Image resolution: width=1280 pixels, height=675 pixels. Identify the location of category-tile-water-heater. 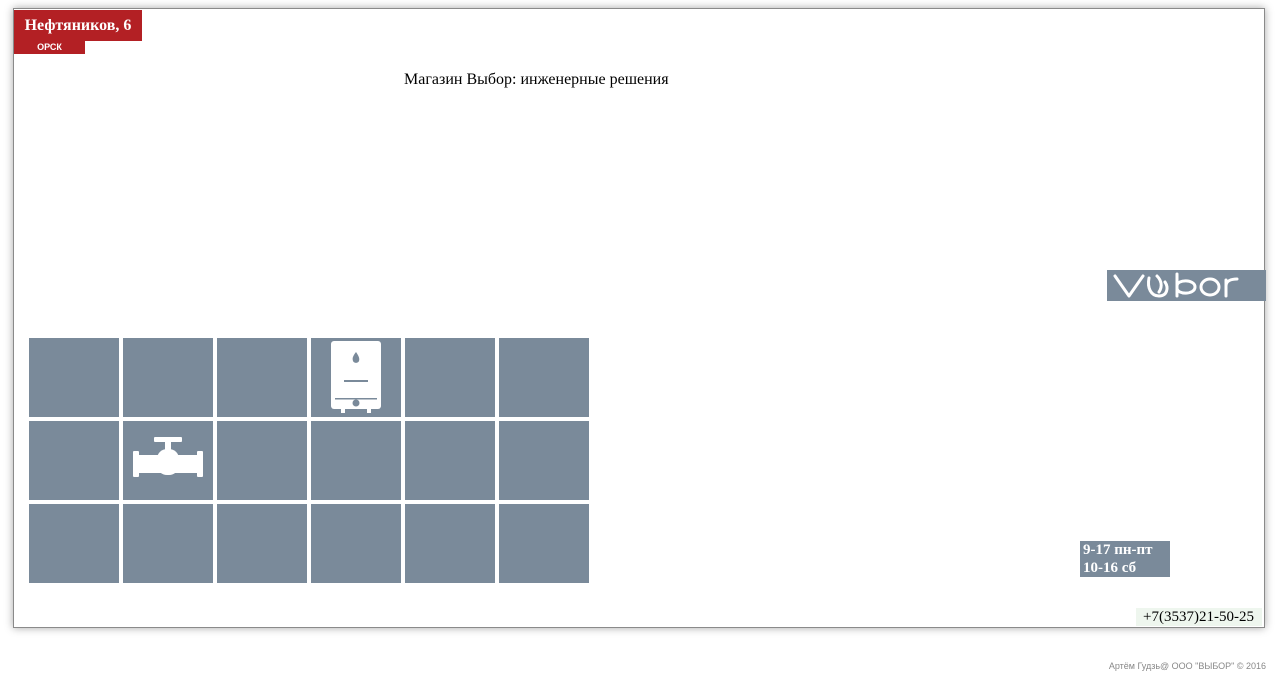
(356, 377).